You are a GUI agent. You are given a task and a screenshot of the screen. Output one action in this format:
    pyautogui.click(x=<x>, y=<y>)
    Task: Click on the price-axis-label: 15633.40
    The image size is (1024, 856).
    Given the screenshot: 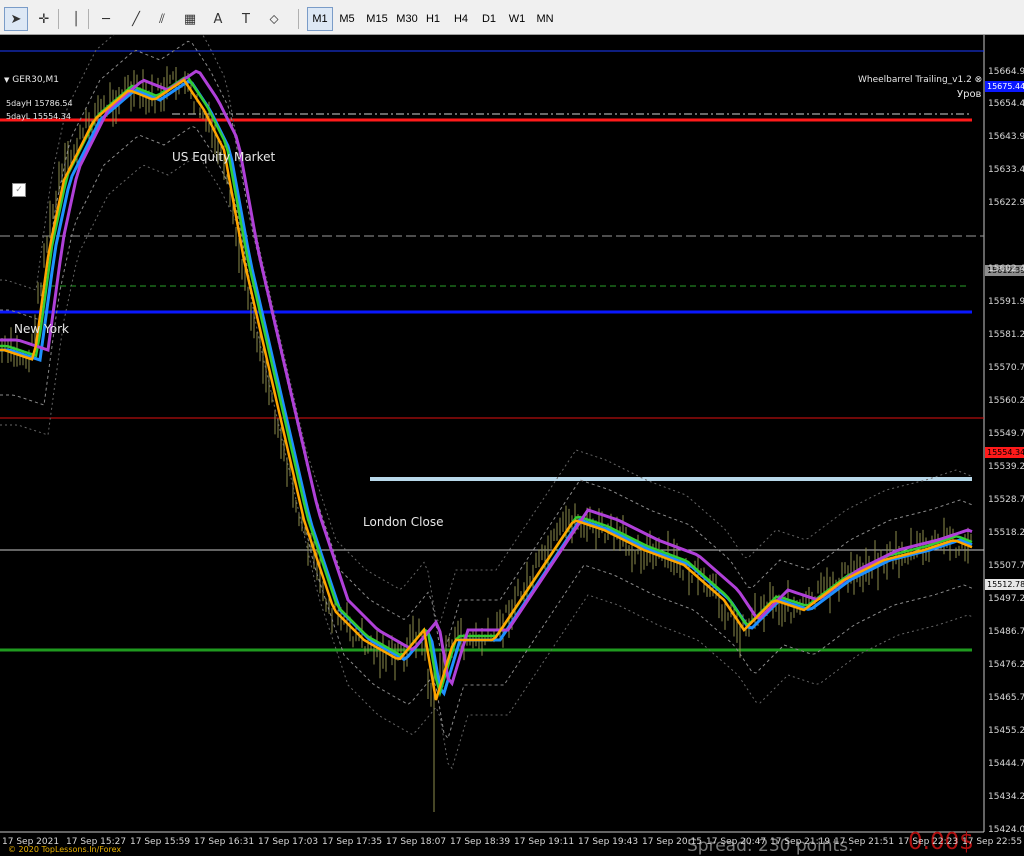 What is the action you would take?
    pyautogui.click(x=1006, y=170)
    